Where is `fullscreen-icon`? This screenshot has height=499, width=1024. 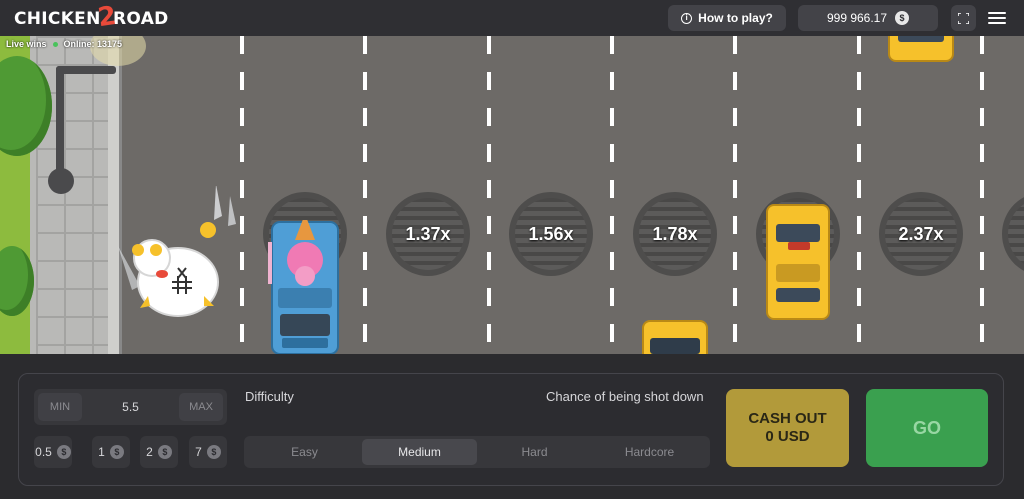 fullscreen-icon is located at coordinates (963, 18).